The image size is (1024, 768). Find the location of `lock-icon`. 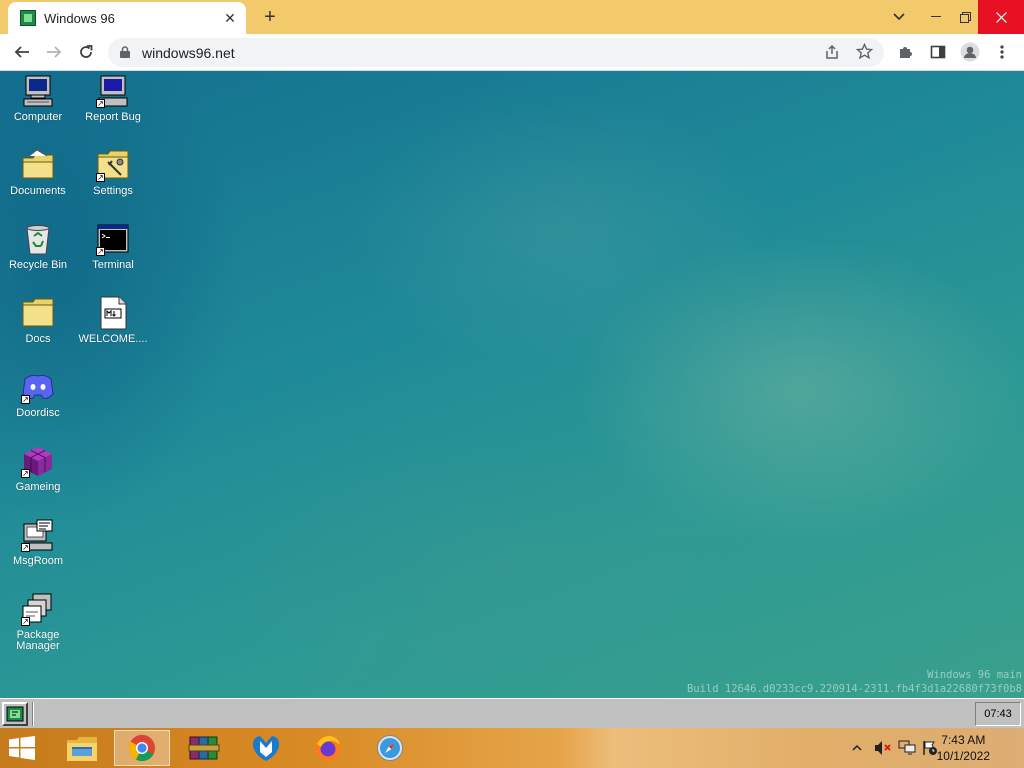

lock-icon is located at coordinates (125, 52).